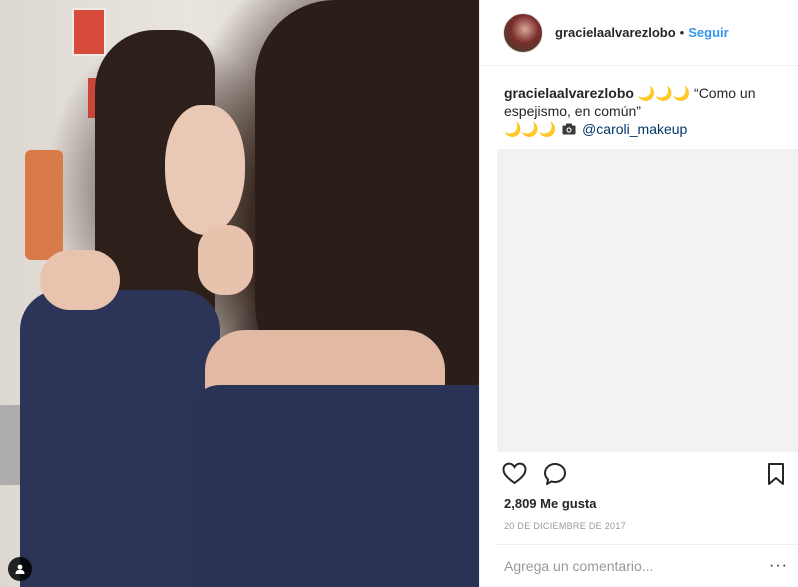 The image size is (798, 587). I want to click on header-username: gracielaalvarezlobo, so click(615, 32).